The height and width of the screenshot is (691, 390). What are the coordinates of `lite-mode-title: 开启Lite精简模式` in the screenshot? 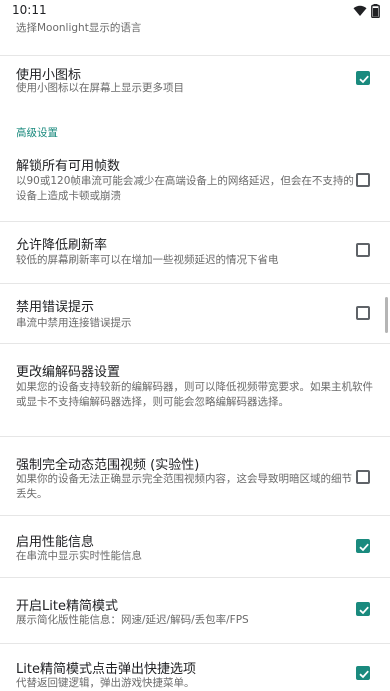 It's located at (67, 606).